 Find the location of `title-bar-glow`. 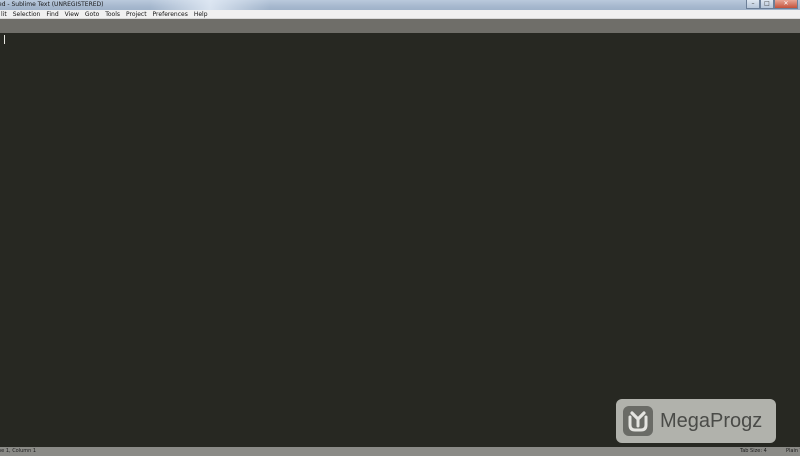

title-bar-glow is located at coordinates (210, 5).